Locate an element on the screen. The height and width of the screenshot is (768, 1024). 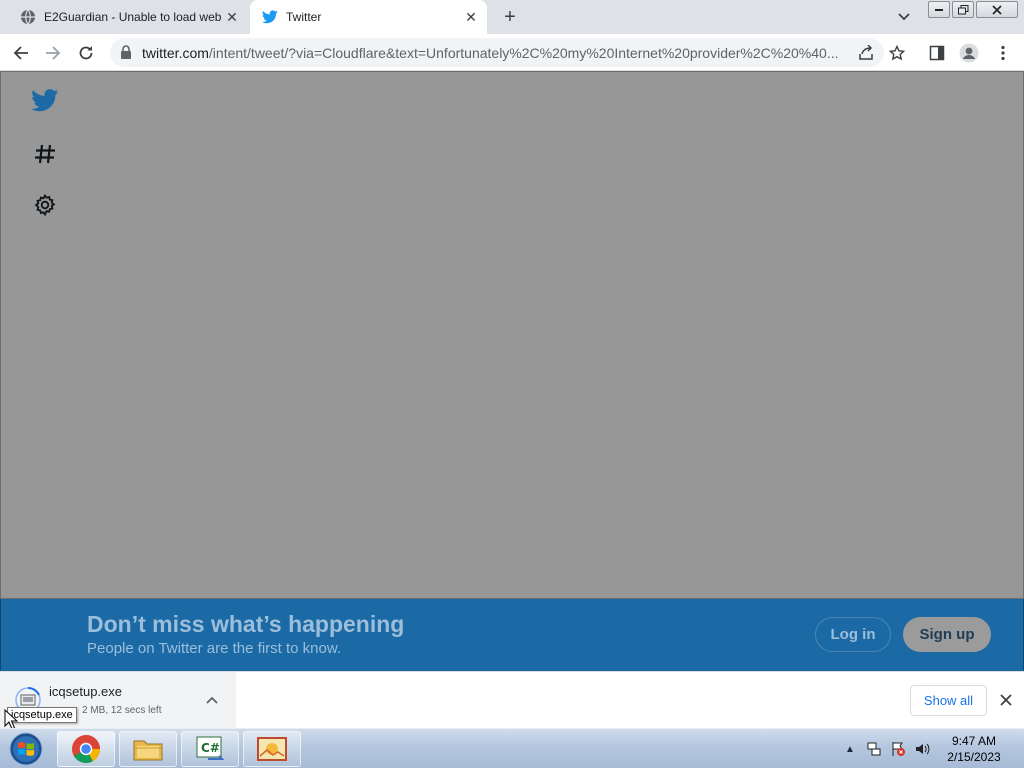
close-icon is located at coordinates (1006, 700).